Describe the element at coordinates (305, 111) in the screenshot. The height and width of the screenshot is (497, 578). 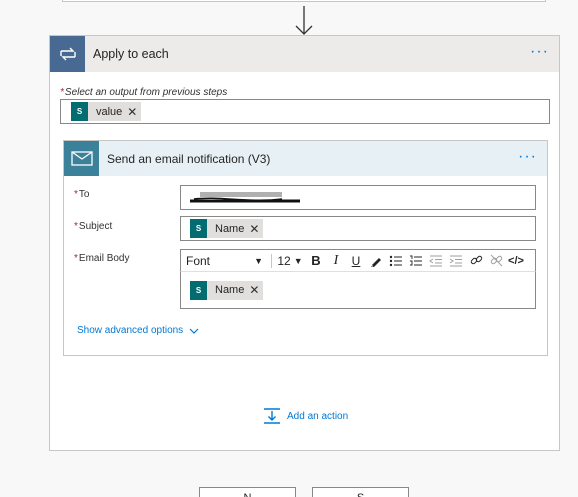
I see `select-output-input: S value ✕` at that location.